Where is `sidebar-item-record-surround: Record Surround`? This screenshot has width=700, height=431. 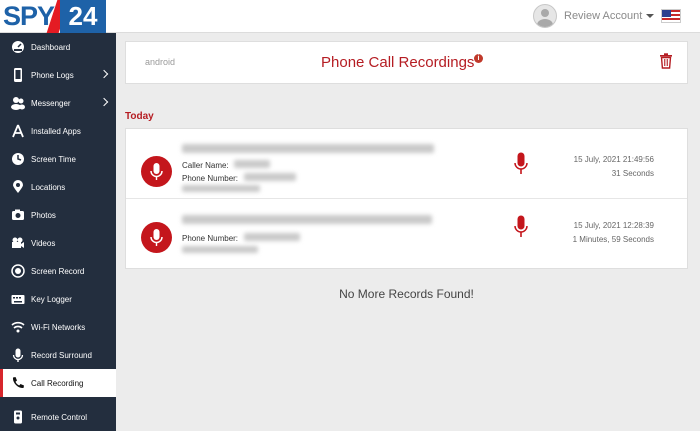
sidebar-item-record-surround: Record Surround is located at coordinates (58, 355).